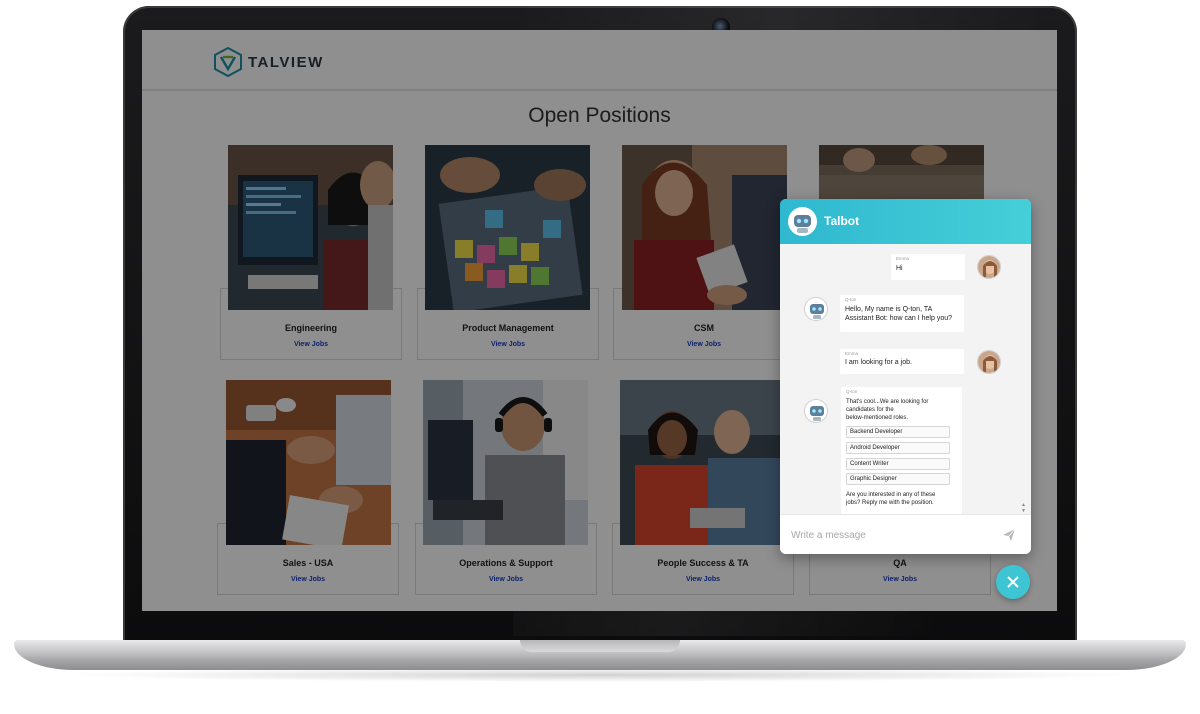 This screenshot has height=714, width=1200. Describe the element at coordinates (505, 462) in the screenshot. I see `photo-operations` at that location.